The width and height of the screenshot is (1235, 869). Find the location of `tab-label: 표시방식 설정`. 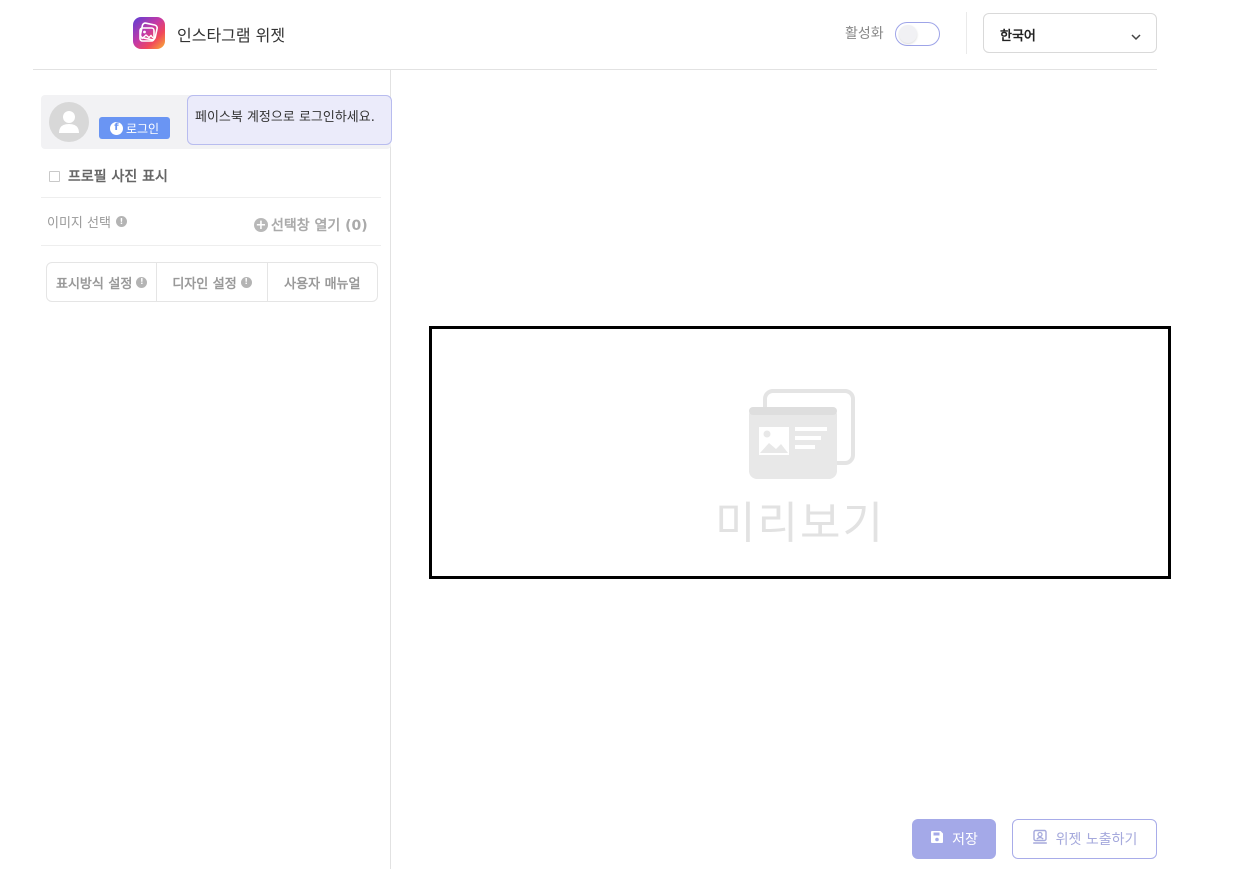

tab-label: 표시방식 설정 is located at coordinates (94, 284).